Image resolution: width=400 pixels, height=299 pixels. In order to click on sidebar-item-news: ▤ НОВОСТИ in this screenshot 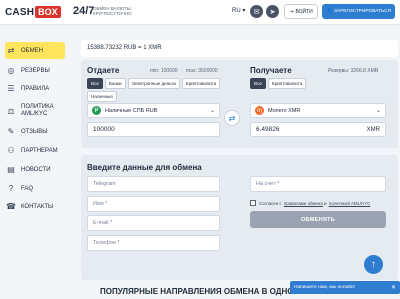, I will do `click(35, 169)`.